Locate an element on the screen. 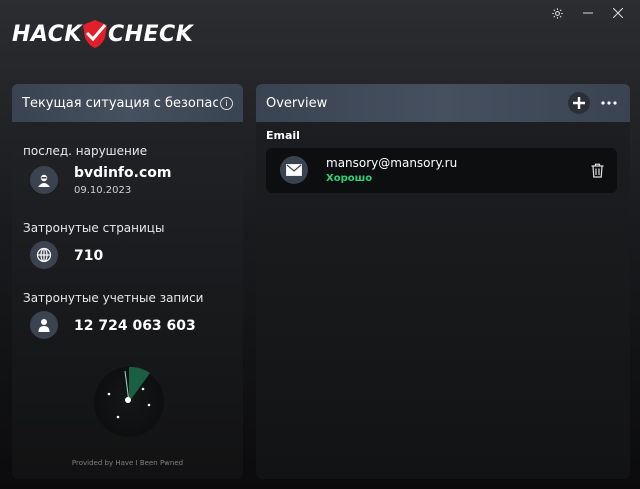 This screenshot has width=640, height=489. hacker-icon is located at coordinates (44, 180).